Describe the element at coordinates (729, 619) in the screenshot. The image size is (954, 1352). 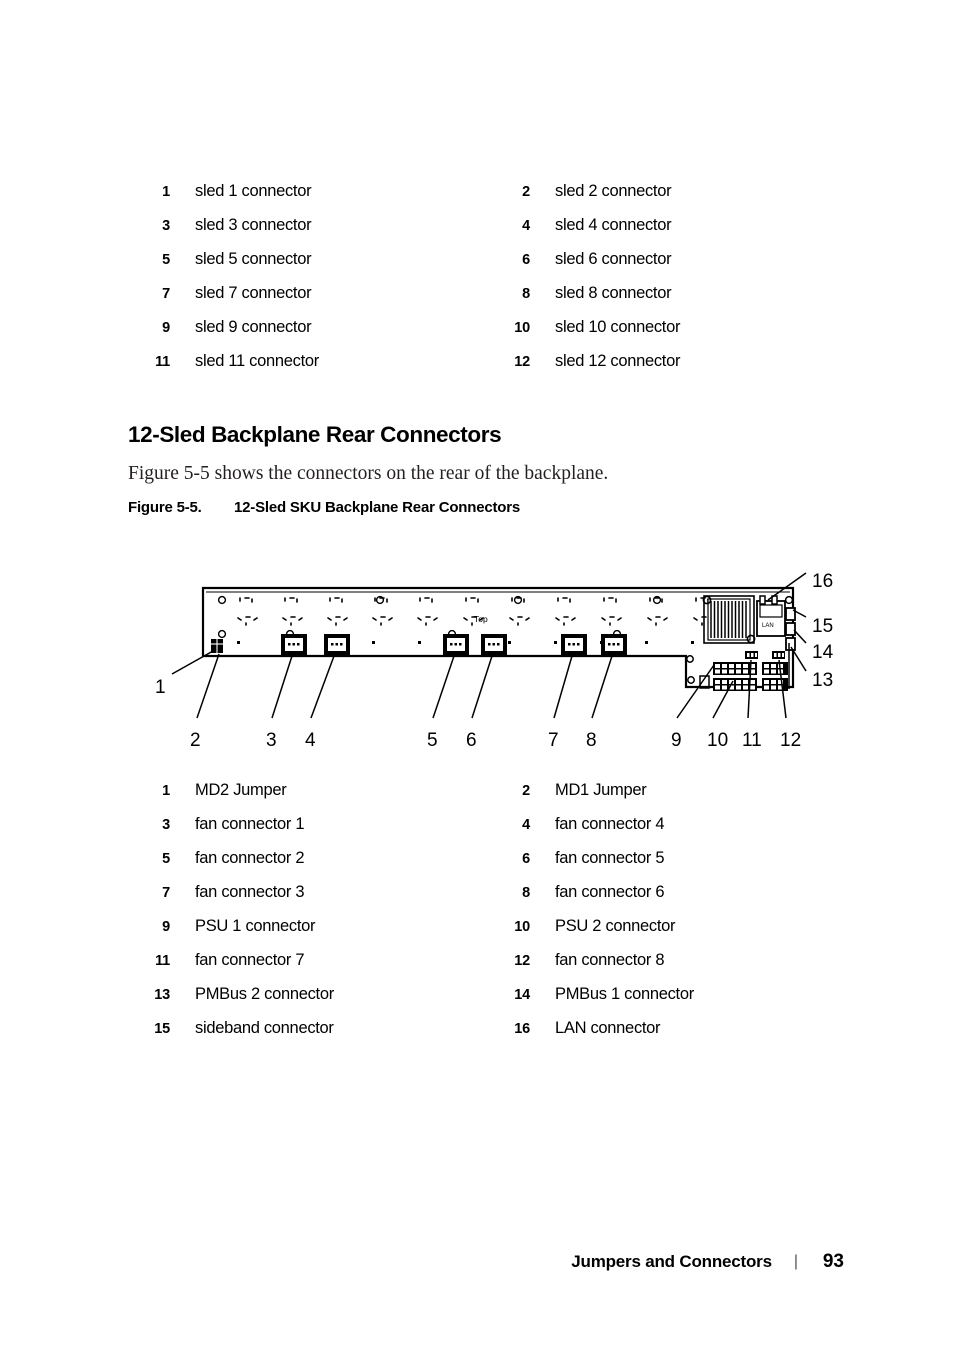
I see `heatsink-block` at that location.